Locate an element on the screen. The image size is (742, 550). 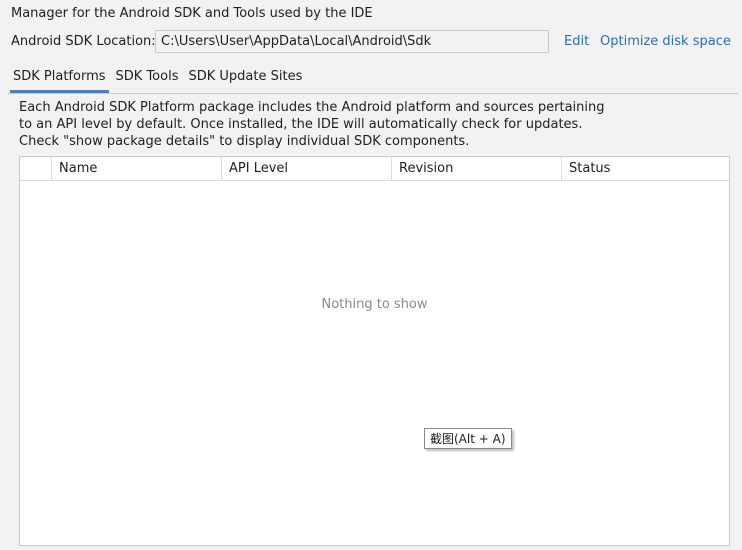
optimize-disk-space-link: Optimize disk space is located at coordinates (665, 41).